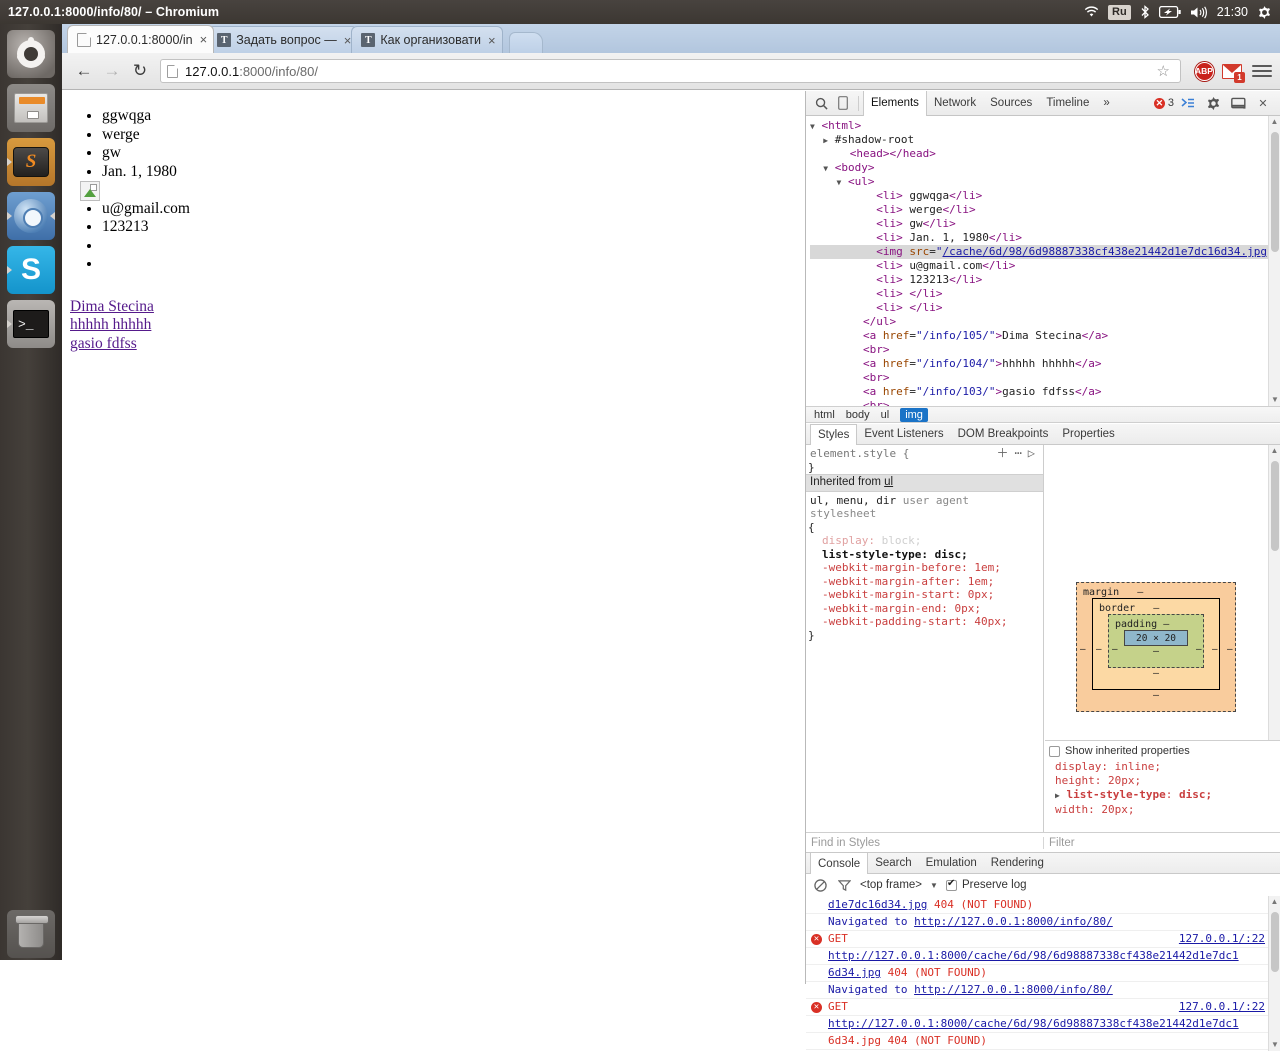 This screenshot has height=1051, width=1280. Describe the element at coordinates (1045, 392) in the screenshot. I see `dom-node: <a href="/info/103/">gasio fdfss</a>` at that location.